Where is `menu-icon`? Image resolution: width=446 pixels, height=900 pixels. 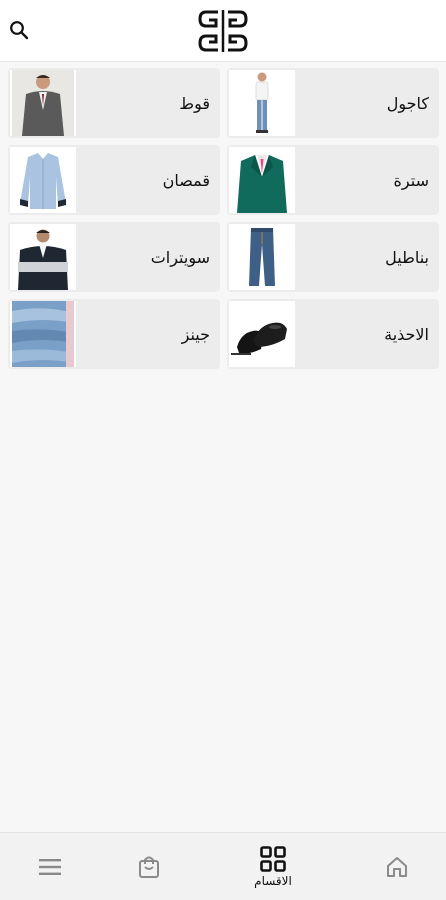
menu-icon is located at coordinates (50, 867).